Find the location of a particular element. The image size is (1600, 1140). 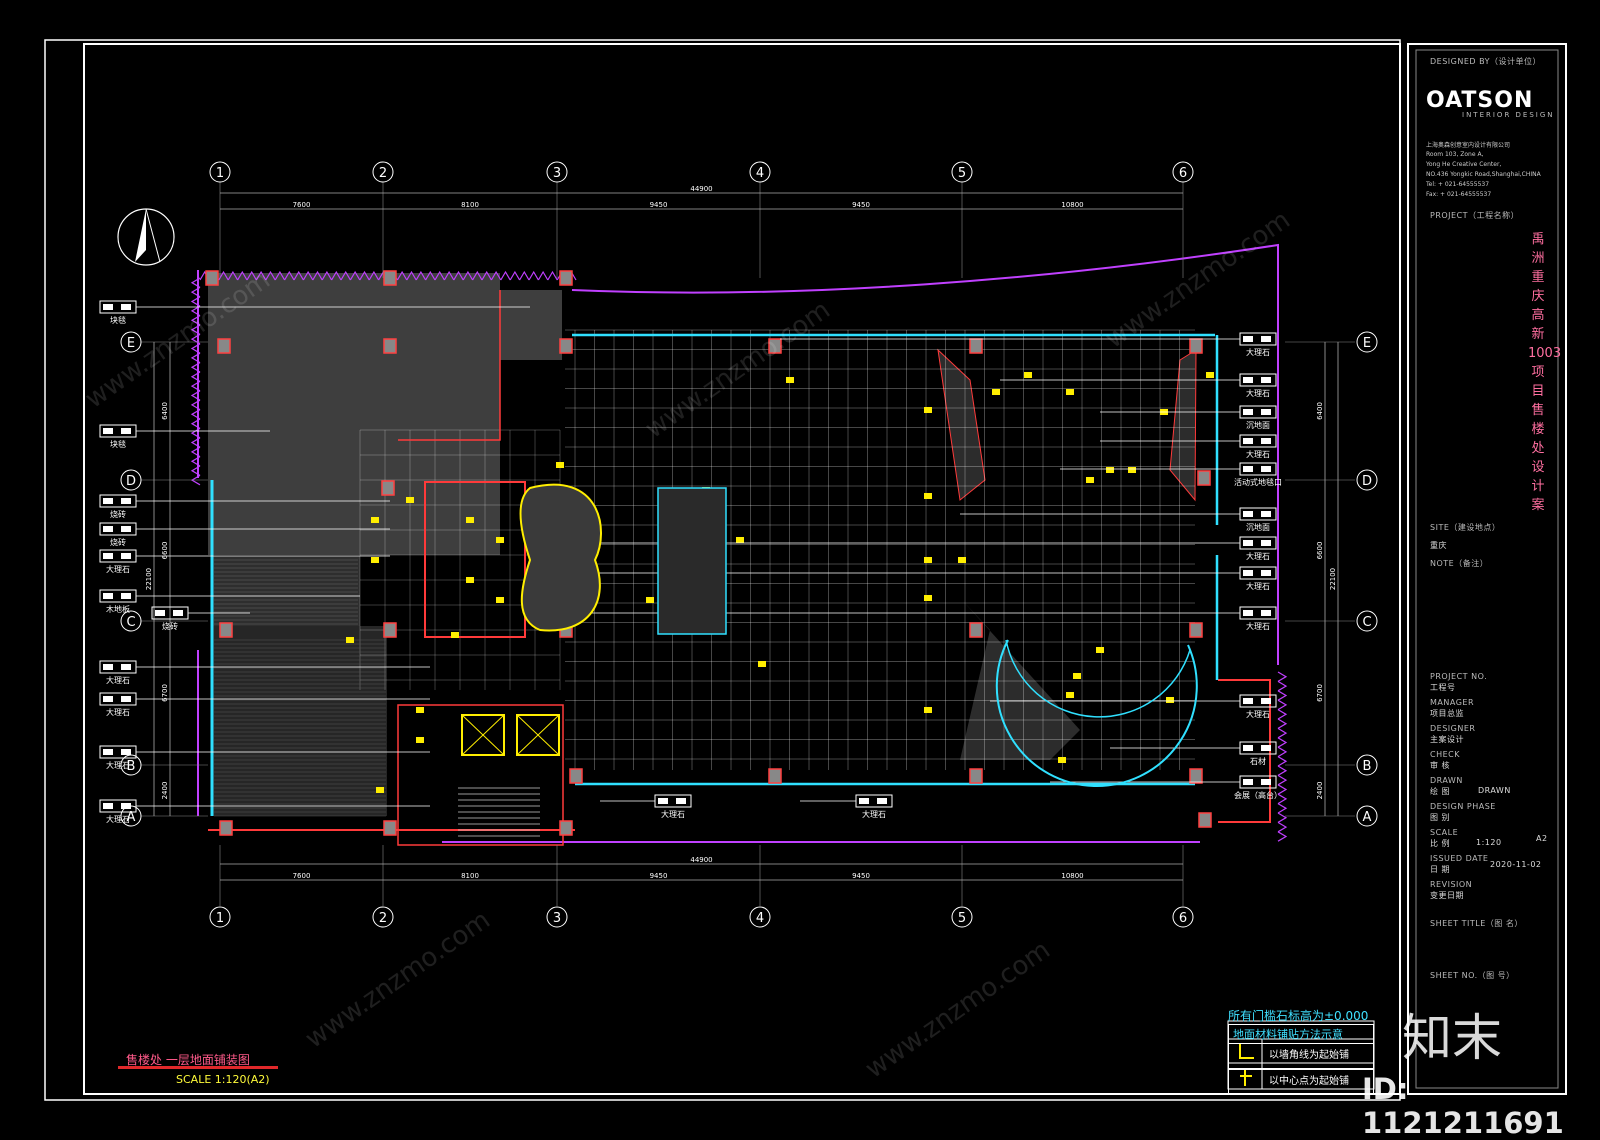

north-arrow-icon is located at coordinates (146, 237).